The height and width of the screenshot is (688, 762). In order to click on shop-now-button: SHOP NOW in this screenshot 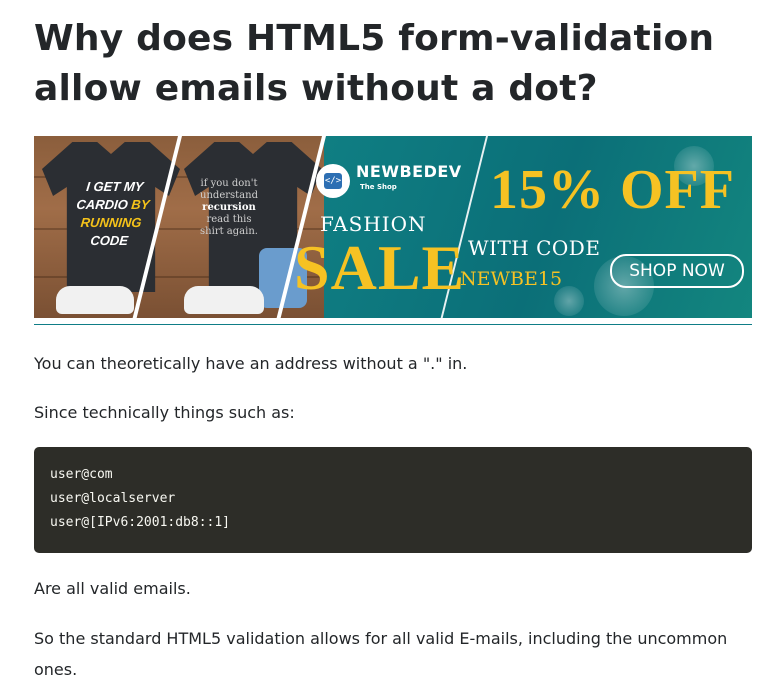, I will do `click(677, 271)`.